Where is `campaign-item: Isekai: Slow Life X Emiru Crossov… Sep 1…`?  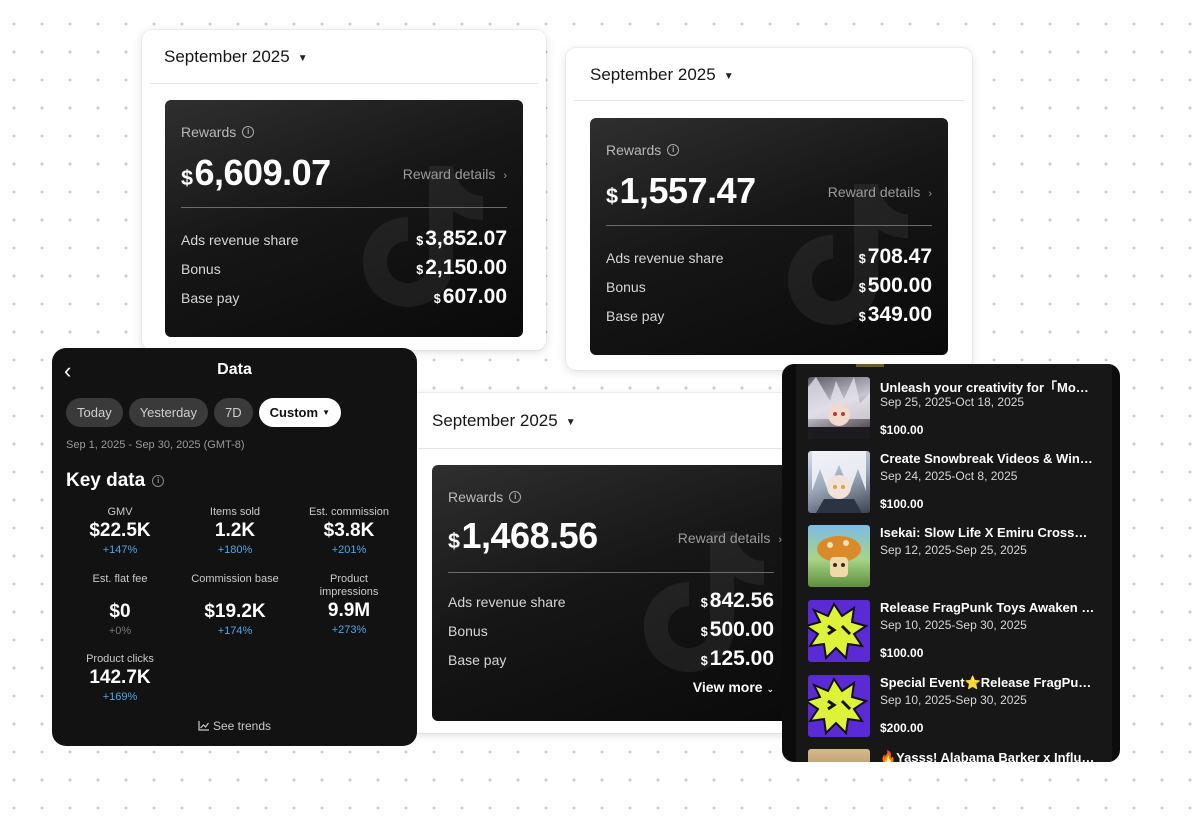
campaign-item: Isekai: Slow Life X Emiru Crossov… Sep 1… is located at coordinates (958, 560).